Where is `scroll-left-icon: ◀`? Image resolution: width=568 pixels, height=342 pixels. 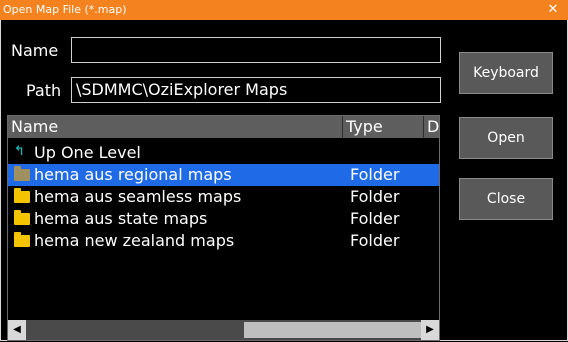
scroll-left-icon: ◀ is located at coordinates (17, 330).